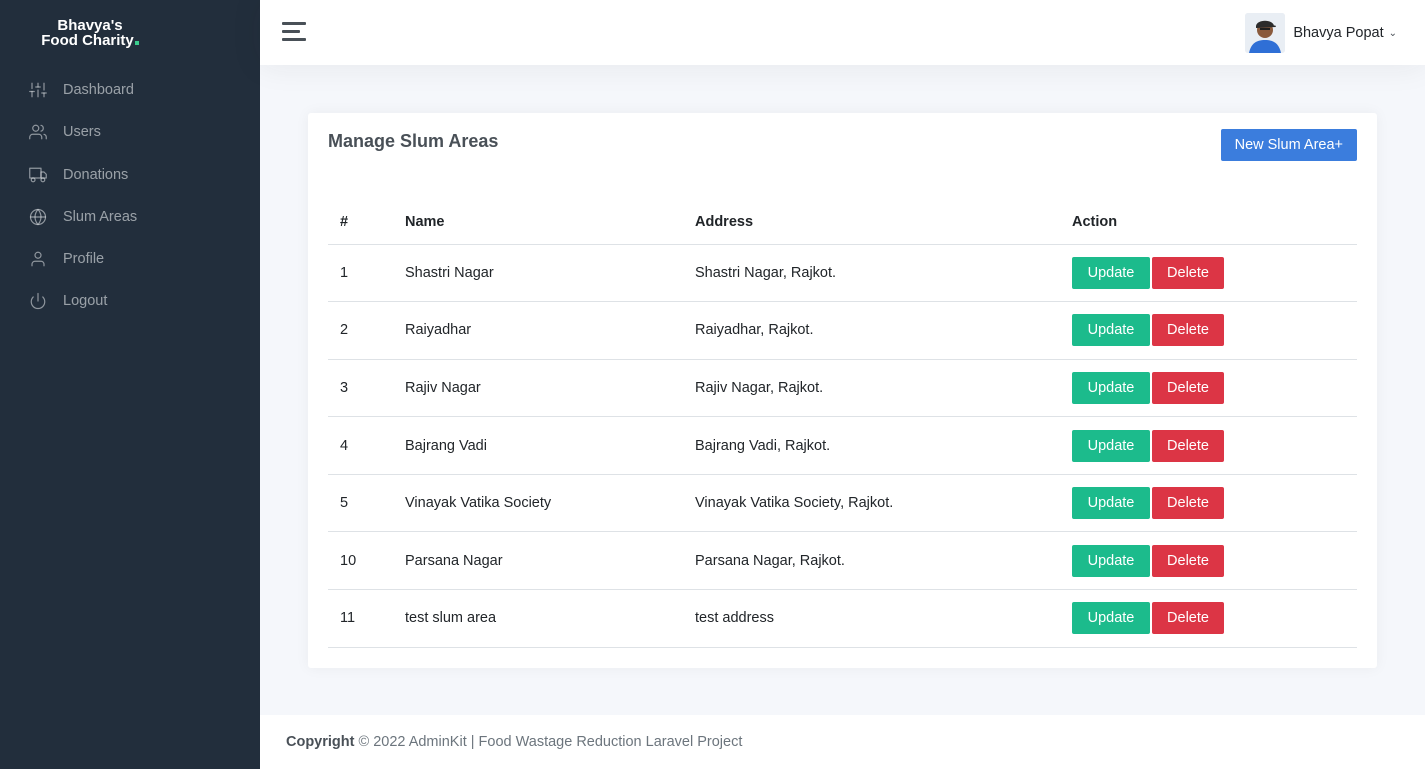  I want to click on user-menu: Bhavya Popat ⌄, so click(1321, 33).